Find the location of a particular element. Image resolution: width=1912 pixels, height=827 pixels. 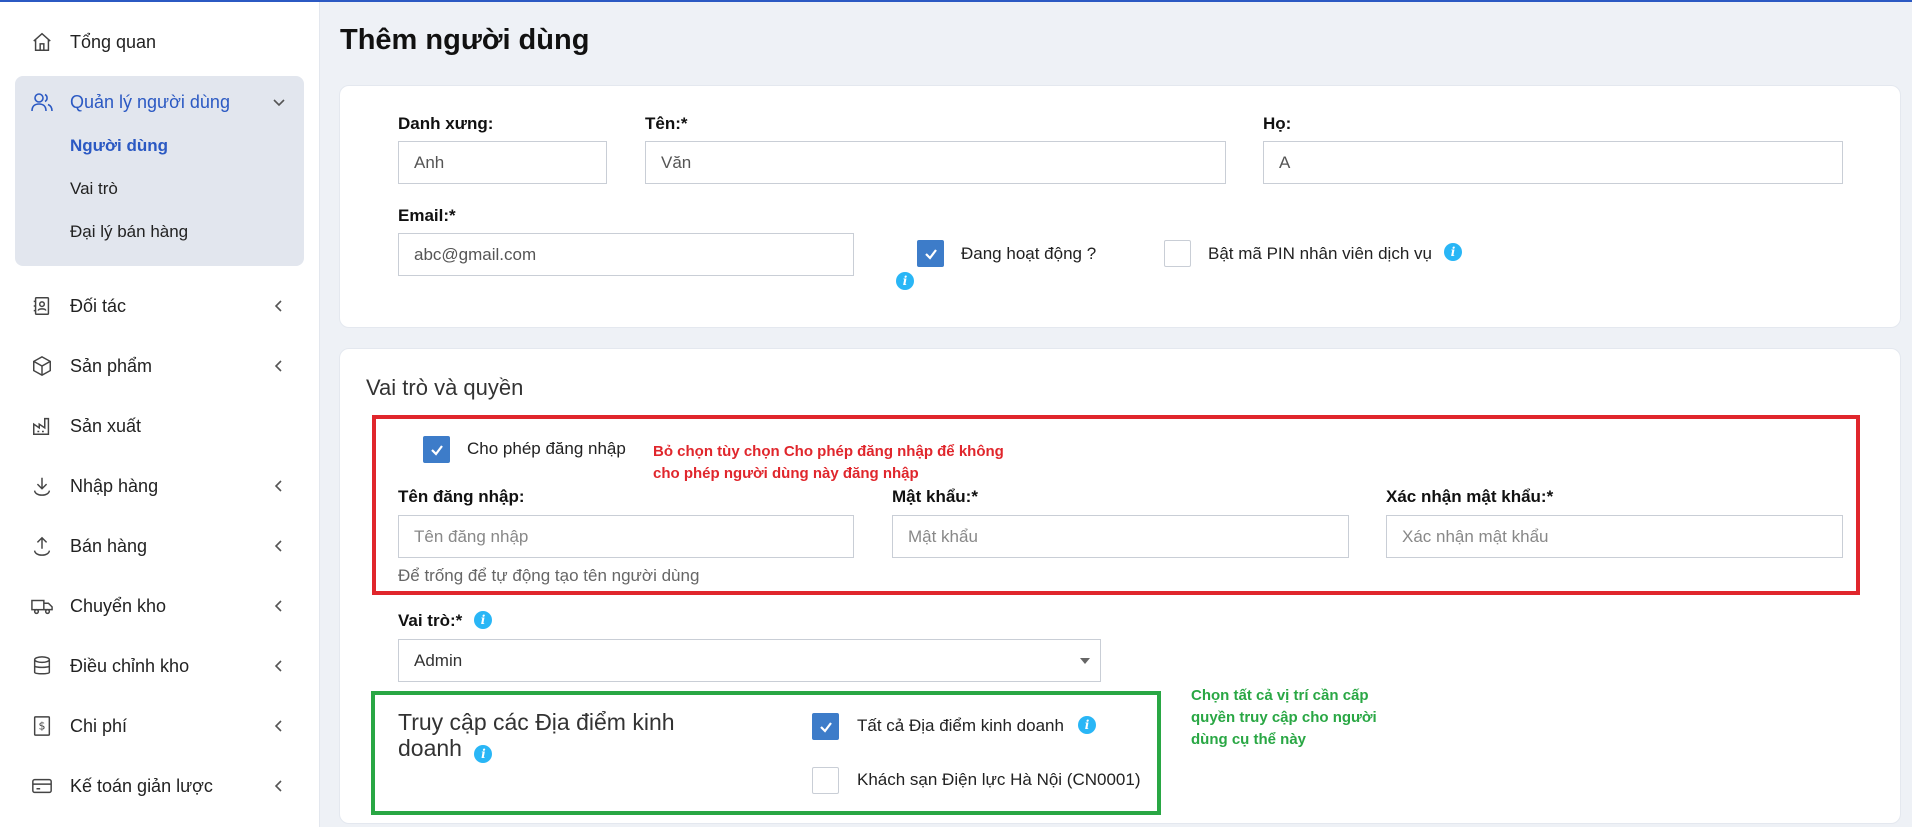

username-label: Tên đăng nhập: is located at coordinates (461, 496).